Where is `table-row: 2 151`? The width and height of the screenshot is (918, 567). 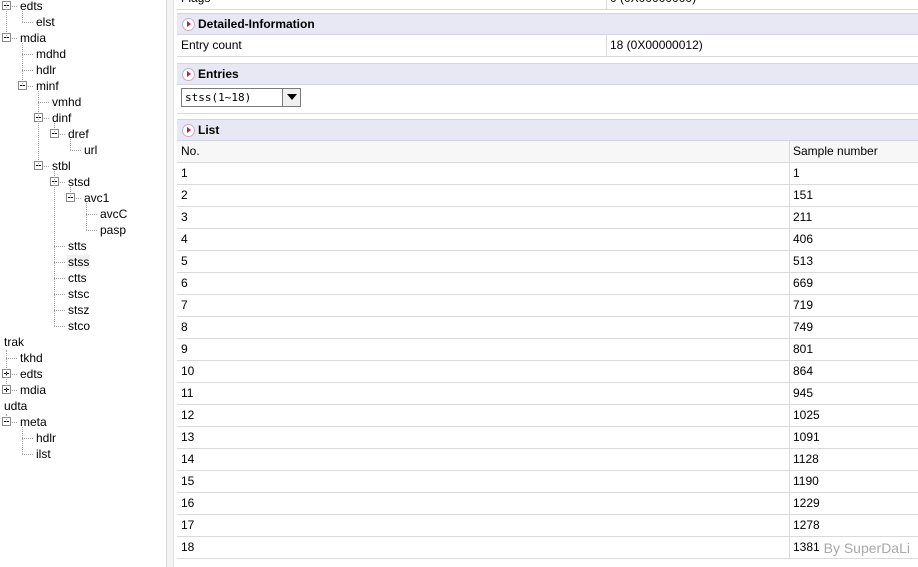 table-row: 2 151 is located at coordinates (547, 196).